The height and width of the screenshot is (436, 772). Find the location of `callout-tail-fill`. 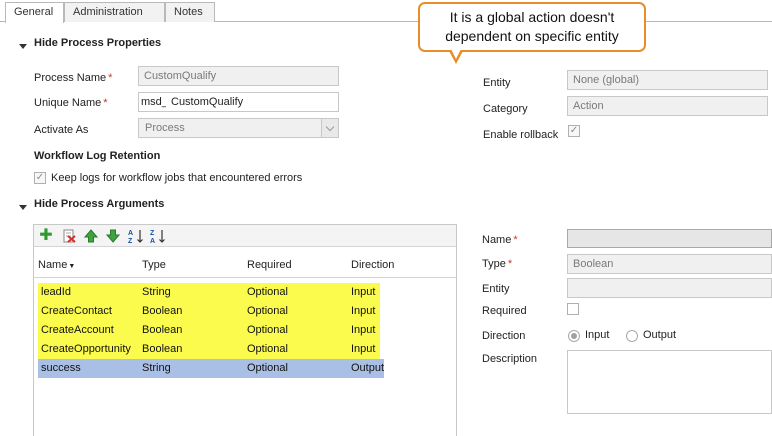

callout-tail-fill is located at coordinates (456, 54).